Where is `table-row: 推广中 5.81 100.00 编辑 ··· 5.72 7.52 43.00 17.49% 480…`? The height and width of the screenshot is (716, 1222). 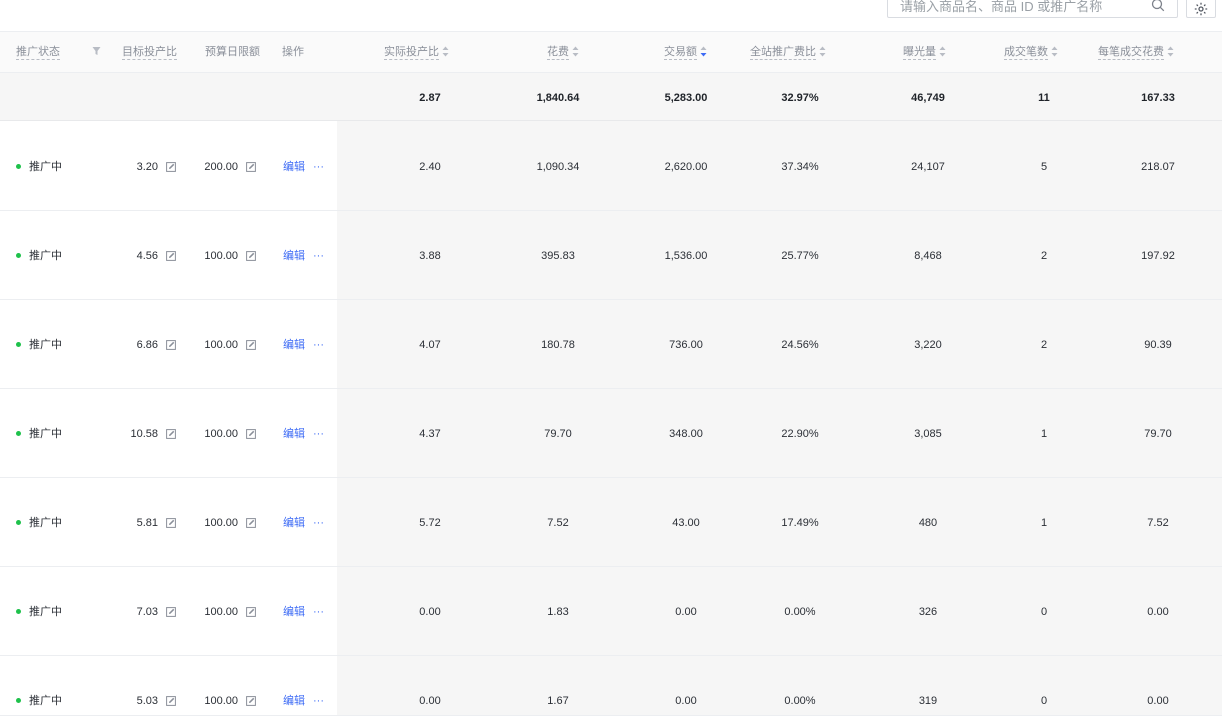 table-row: 推广中 5.81 100.00 编辑 ··· 5.72 7.52 43.00 17.49% 480… is located at coordinates (611, 522).